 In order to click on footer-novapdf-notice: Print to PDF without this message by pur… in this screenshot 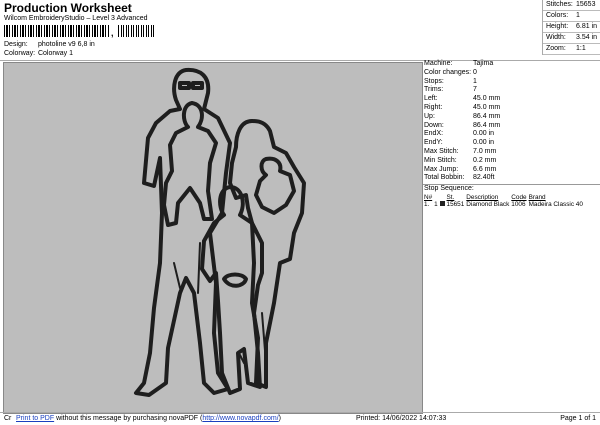, I will do `click(148, 418)`.